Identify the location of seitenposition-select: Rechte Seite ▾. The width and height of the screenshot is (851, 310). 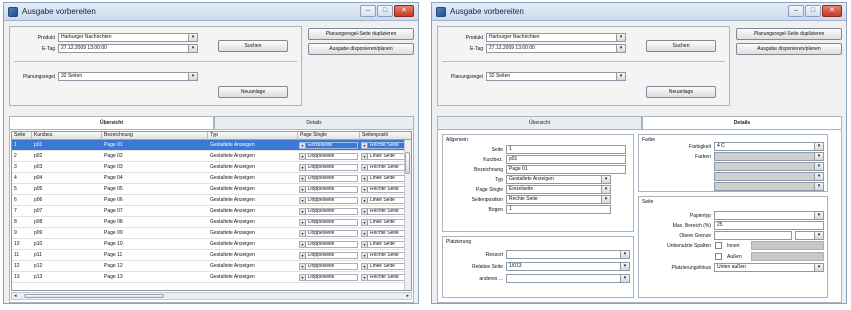
(558, 199).